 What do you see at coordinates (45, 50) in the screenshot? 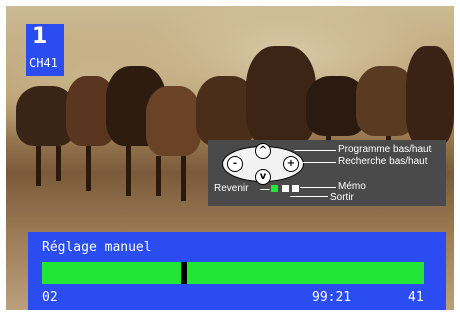
I see `channel-indicator: 1 CH41` at bounding box center [45, 50].